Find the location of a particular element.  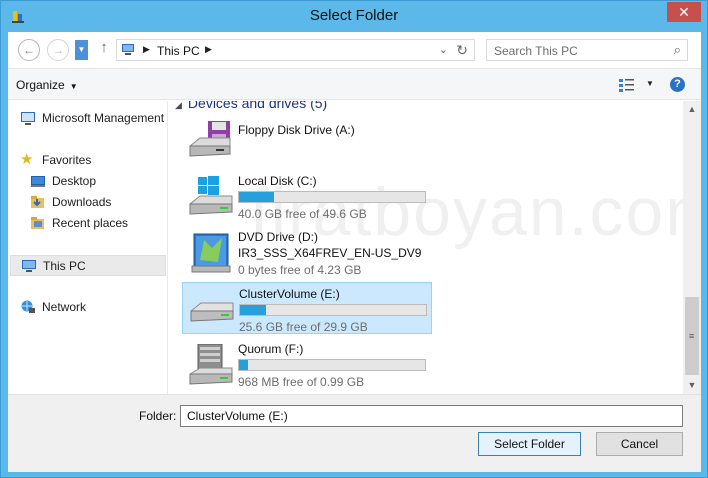

close-button: ✕ is located at coordinates (684, 12).